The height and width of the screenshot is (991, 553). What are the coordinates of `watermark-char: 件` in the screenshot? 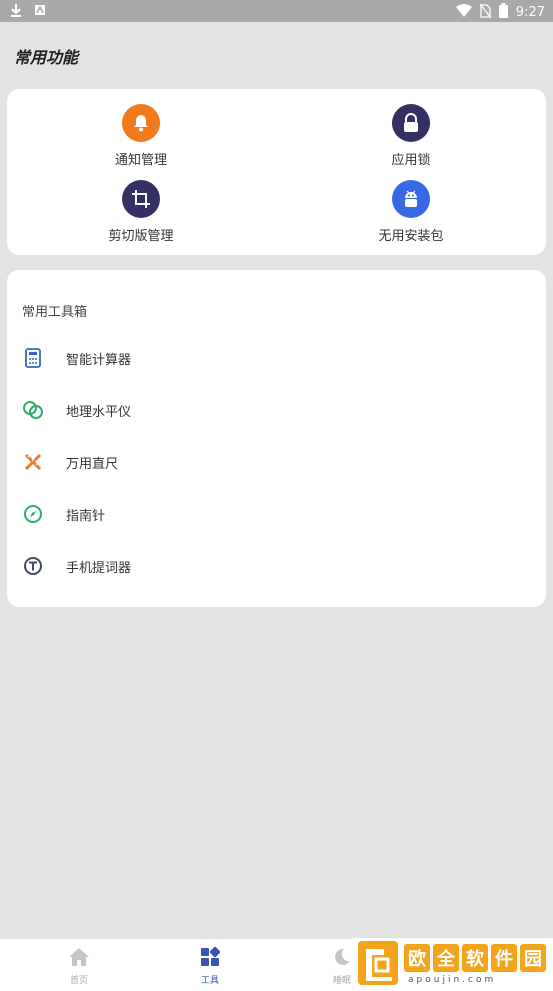 It's located at (504, 958).